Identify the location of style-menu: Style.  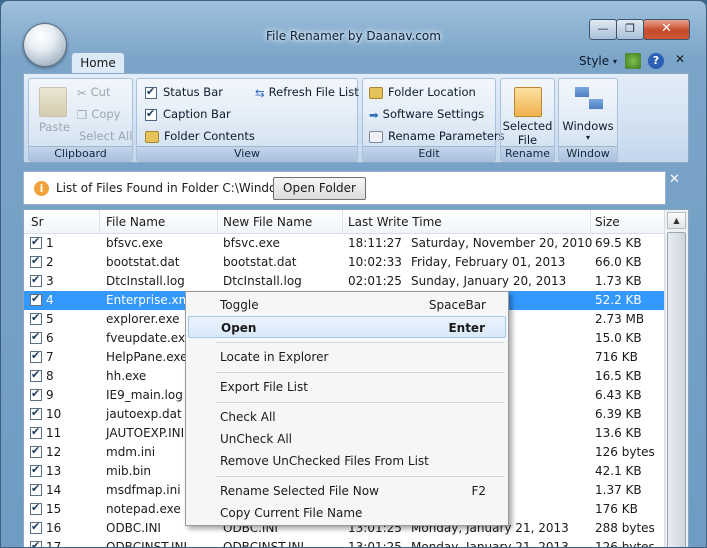
(594, 61).